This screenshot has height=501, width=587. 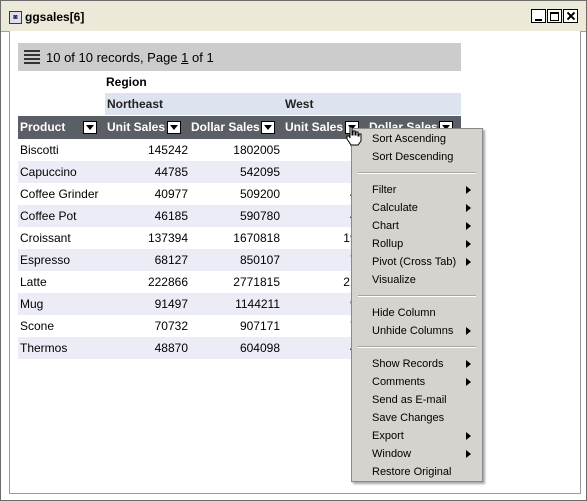 I want to click on group-header-row: Northeast West, so click(x=283, y=104).